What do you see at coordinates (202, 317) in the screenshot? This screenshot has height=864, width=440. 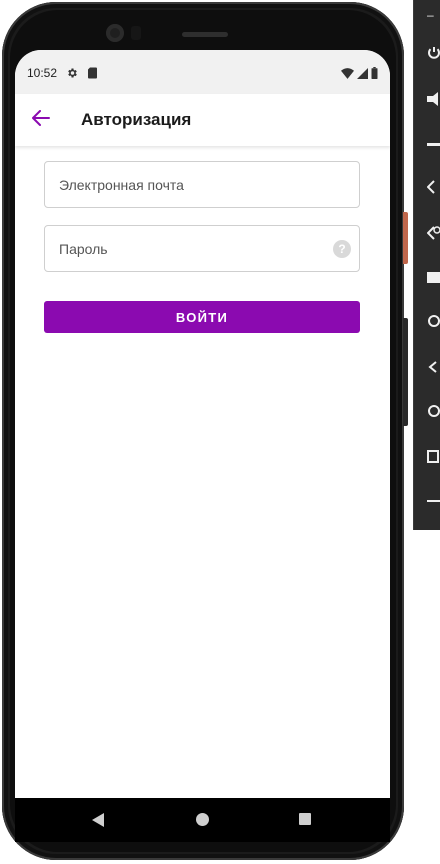 I see `login-button: ВОЙТИ` at bounding box center [202, 317].